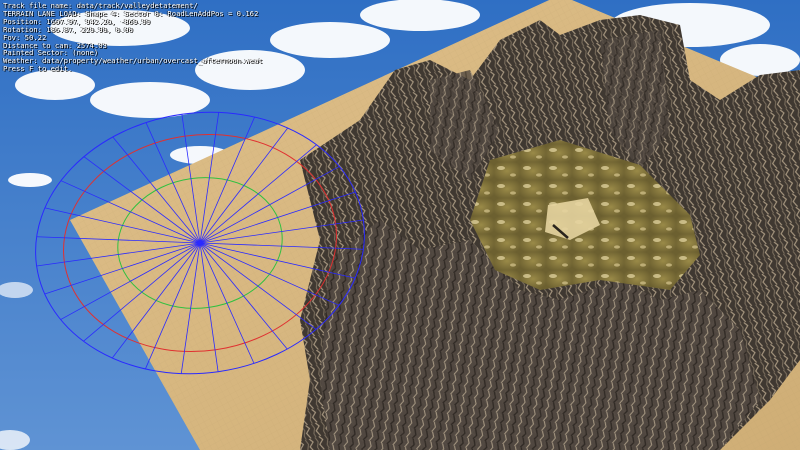  What do you see at coordinates (38, 69) in the screenshot?
I see `help-line: Press F to edit.` at bounding box center [38, 69].